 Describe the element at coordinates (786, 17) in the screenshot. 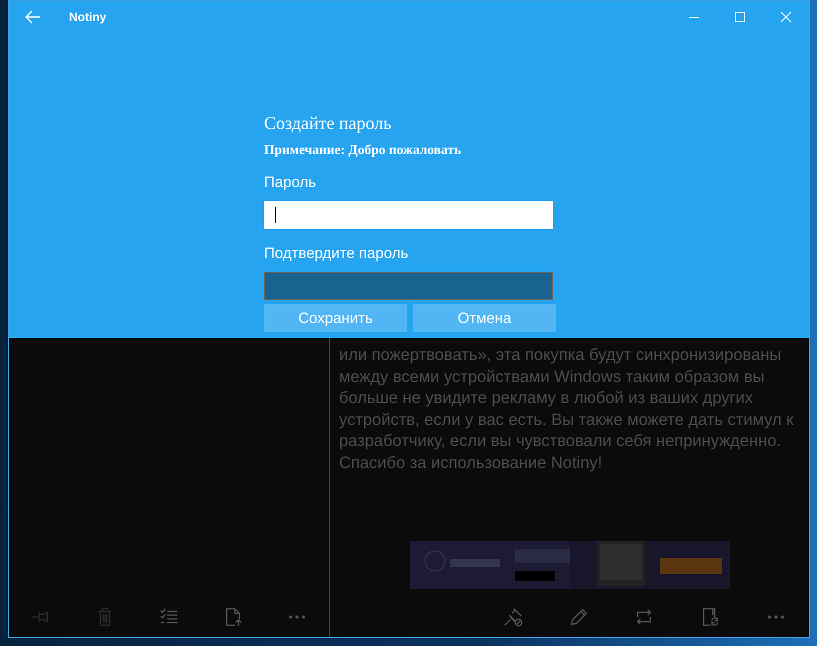

I see `close-icon` at that location.